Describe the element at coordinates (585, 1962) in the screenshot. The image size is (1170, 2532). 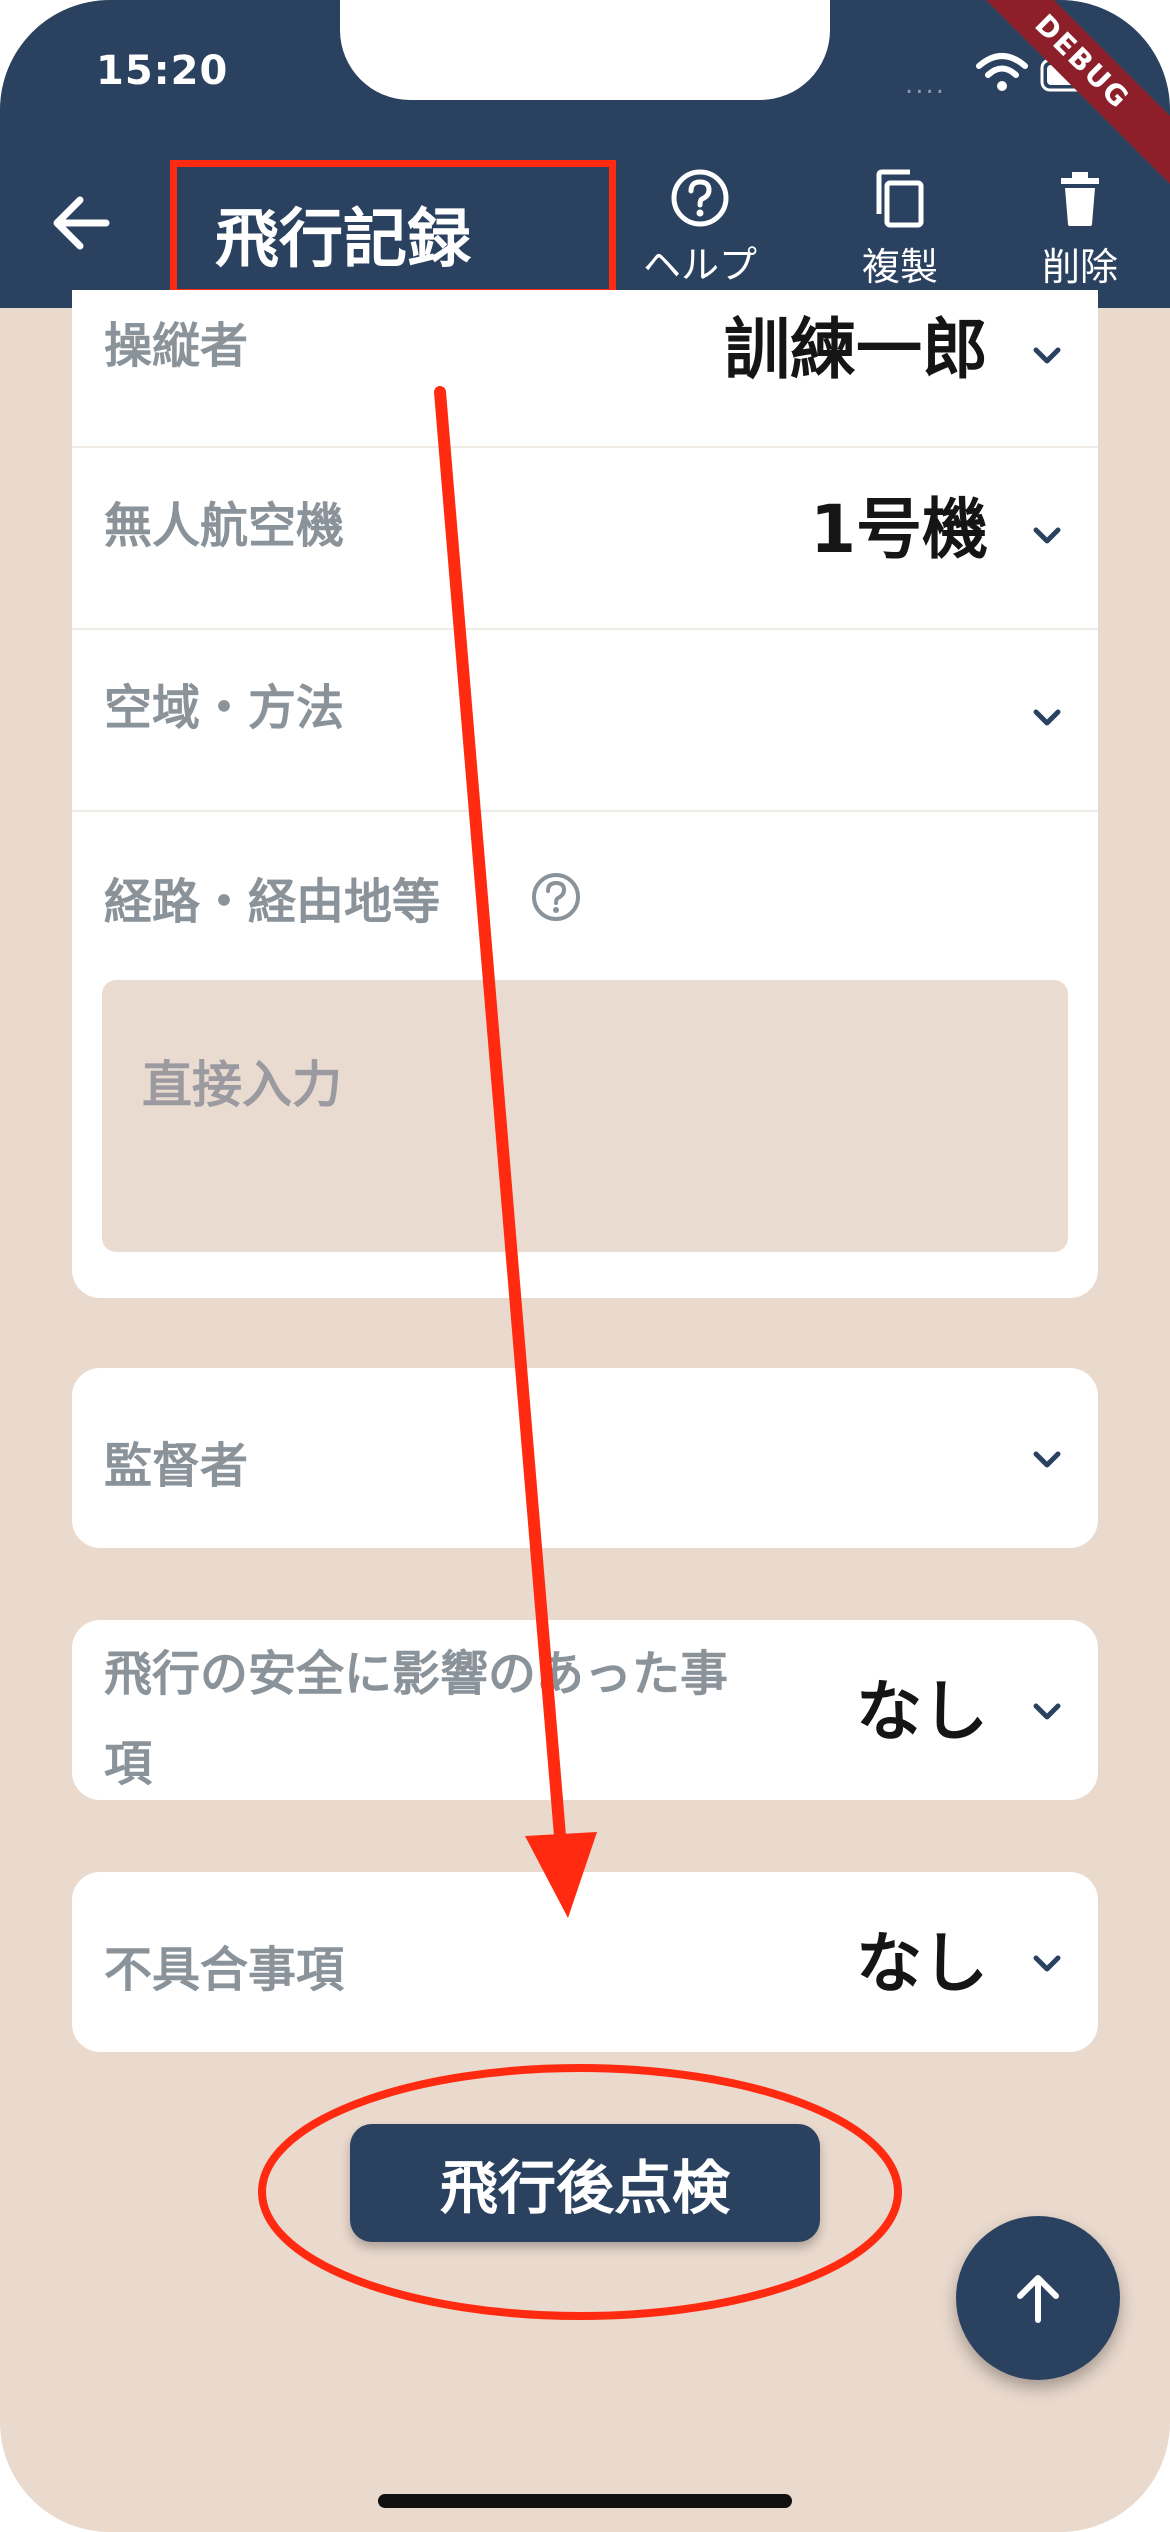
I see `defects-row: 不具合事項 なし` at that location.